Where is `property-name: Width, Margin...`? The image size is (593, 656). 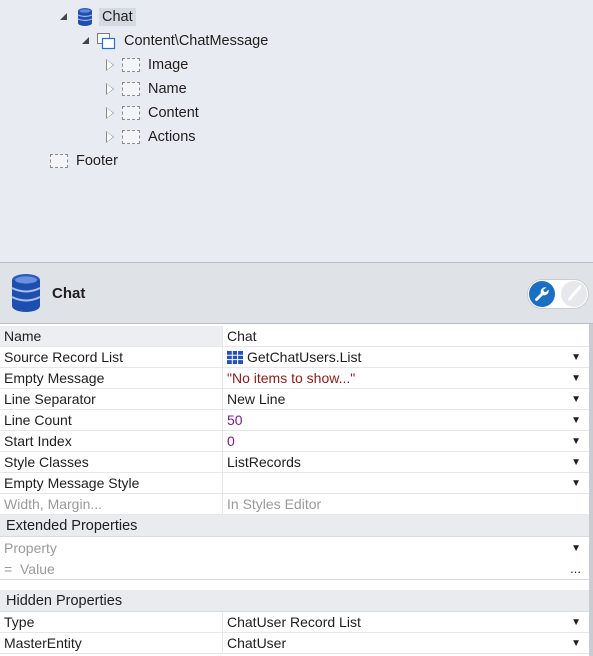 property-name: Width, Margin... is located at coordinates (111, 504).